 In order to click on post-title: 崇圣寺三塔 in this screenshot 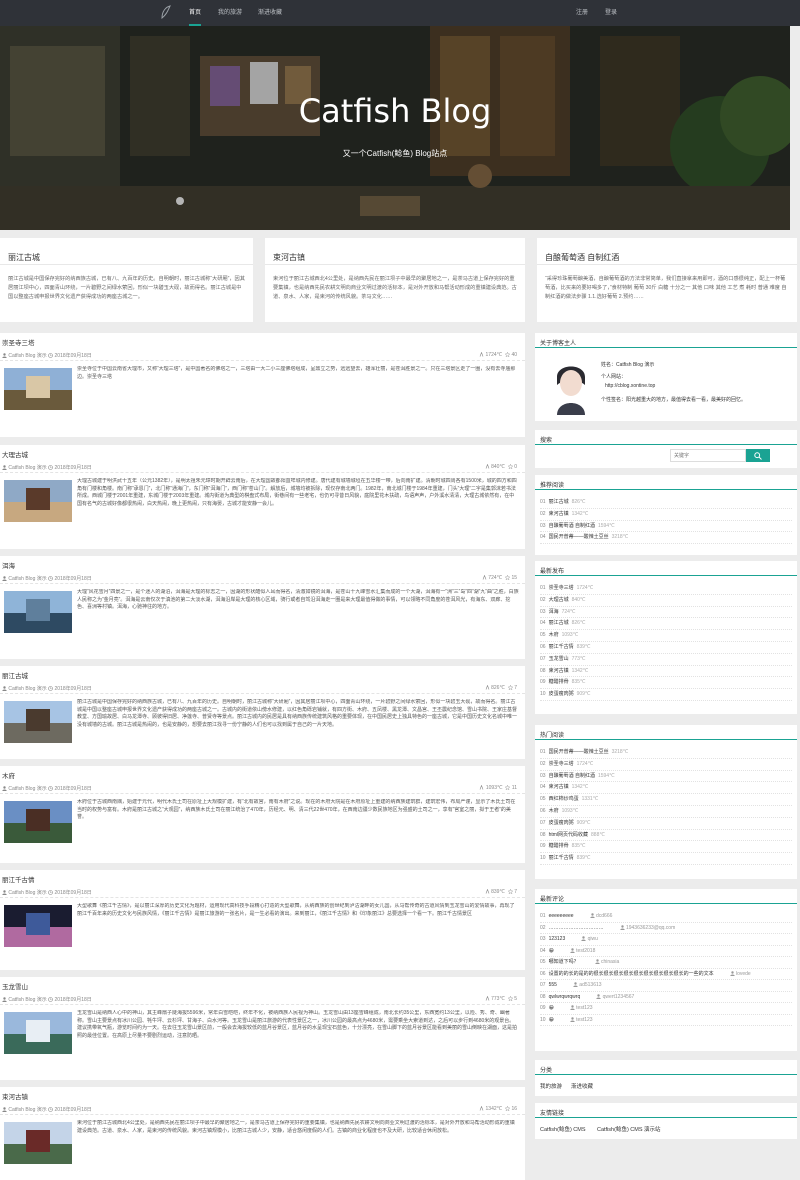, I will do `click(18, 342)`.